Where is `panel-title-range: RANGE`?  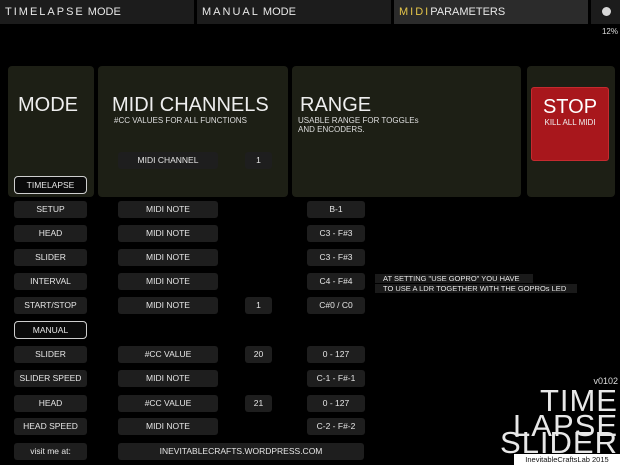
panel-title-range: RANGE is located at coordinates (336, 105).